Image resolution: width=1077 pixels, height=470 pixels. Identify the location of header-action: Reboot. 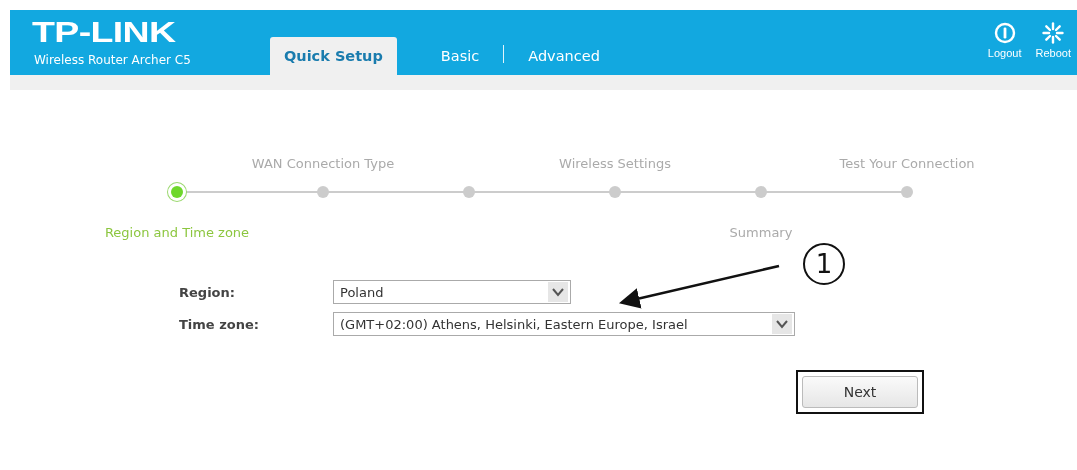
(1053, 40).